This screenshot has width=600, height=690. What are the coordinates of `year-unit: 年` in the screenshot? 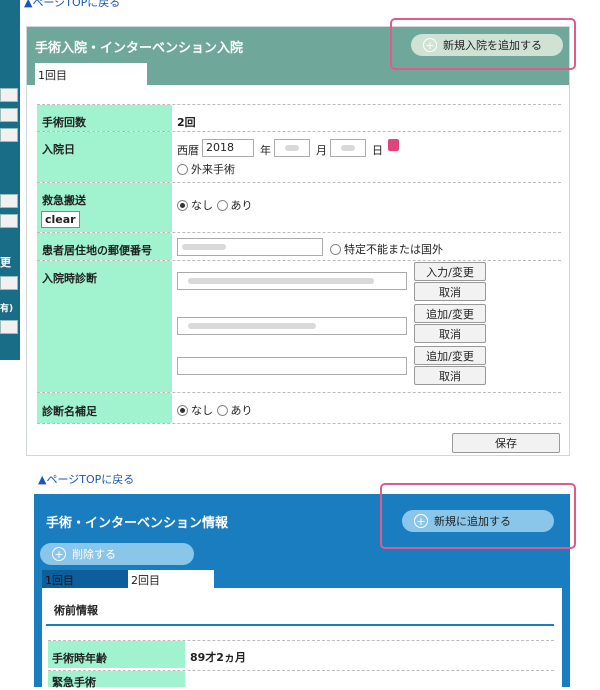 It's located at (265, 150).